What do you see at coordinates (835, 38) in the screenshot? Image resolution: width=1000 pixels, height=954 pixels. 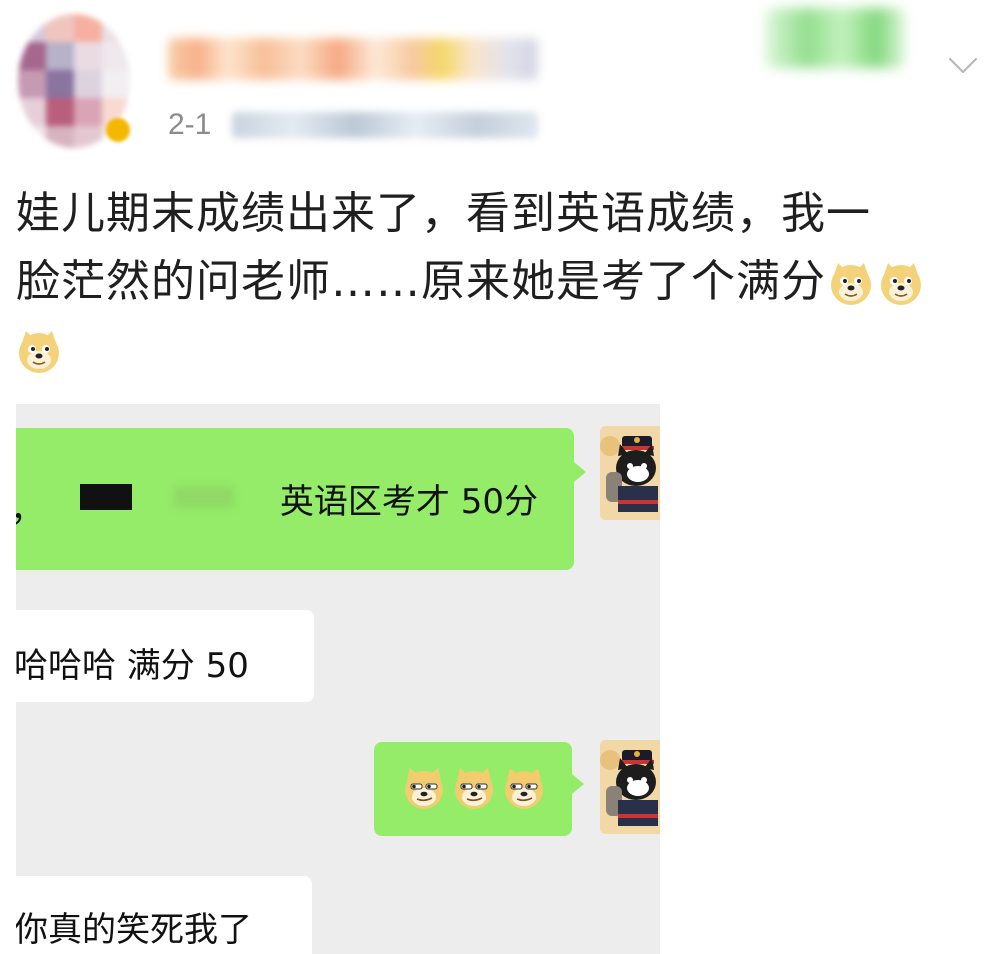 I see `follow-button-redacted` at bounding box center [835, 38].